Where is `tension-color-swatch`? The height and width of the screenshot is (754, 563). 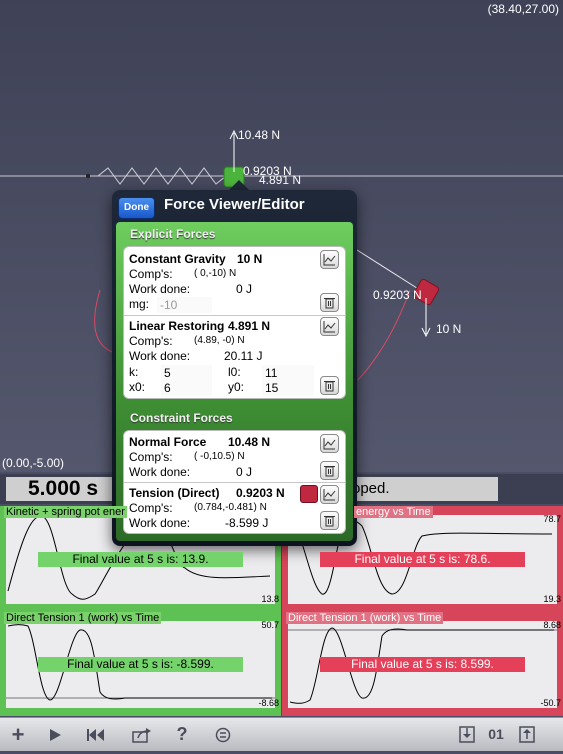
tension-color-swatch is located at coordinates (309, 494).